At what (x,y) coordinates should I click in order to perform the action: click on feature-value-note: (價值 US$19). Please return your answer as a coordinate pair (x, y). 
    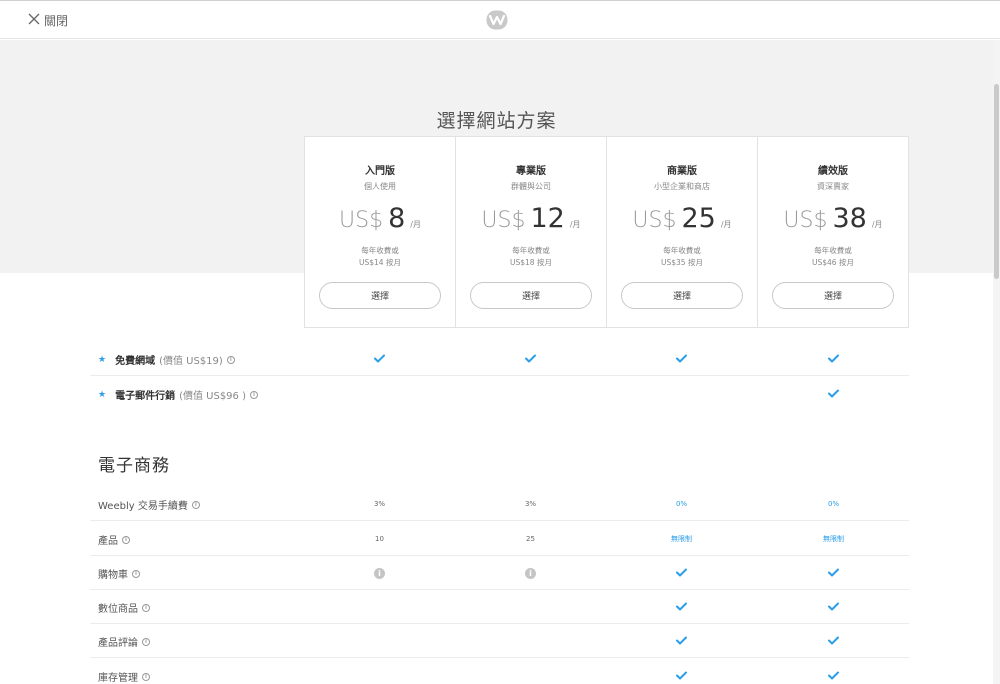
    Looking at the image, I should click on (191, 361).